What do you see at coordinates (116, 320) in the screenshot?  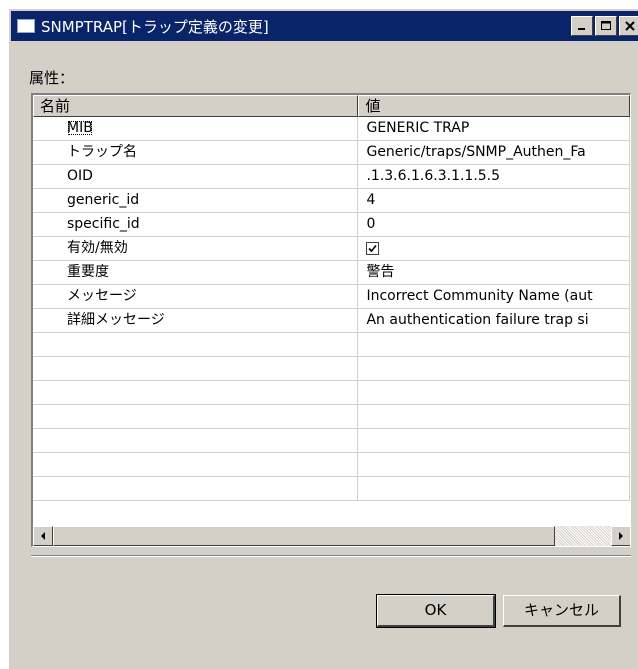 I see `property-name-text: 詳細メッセージ` at bounding box center [116, 320].